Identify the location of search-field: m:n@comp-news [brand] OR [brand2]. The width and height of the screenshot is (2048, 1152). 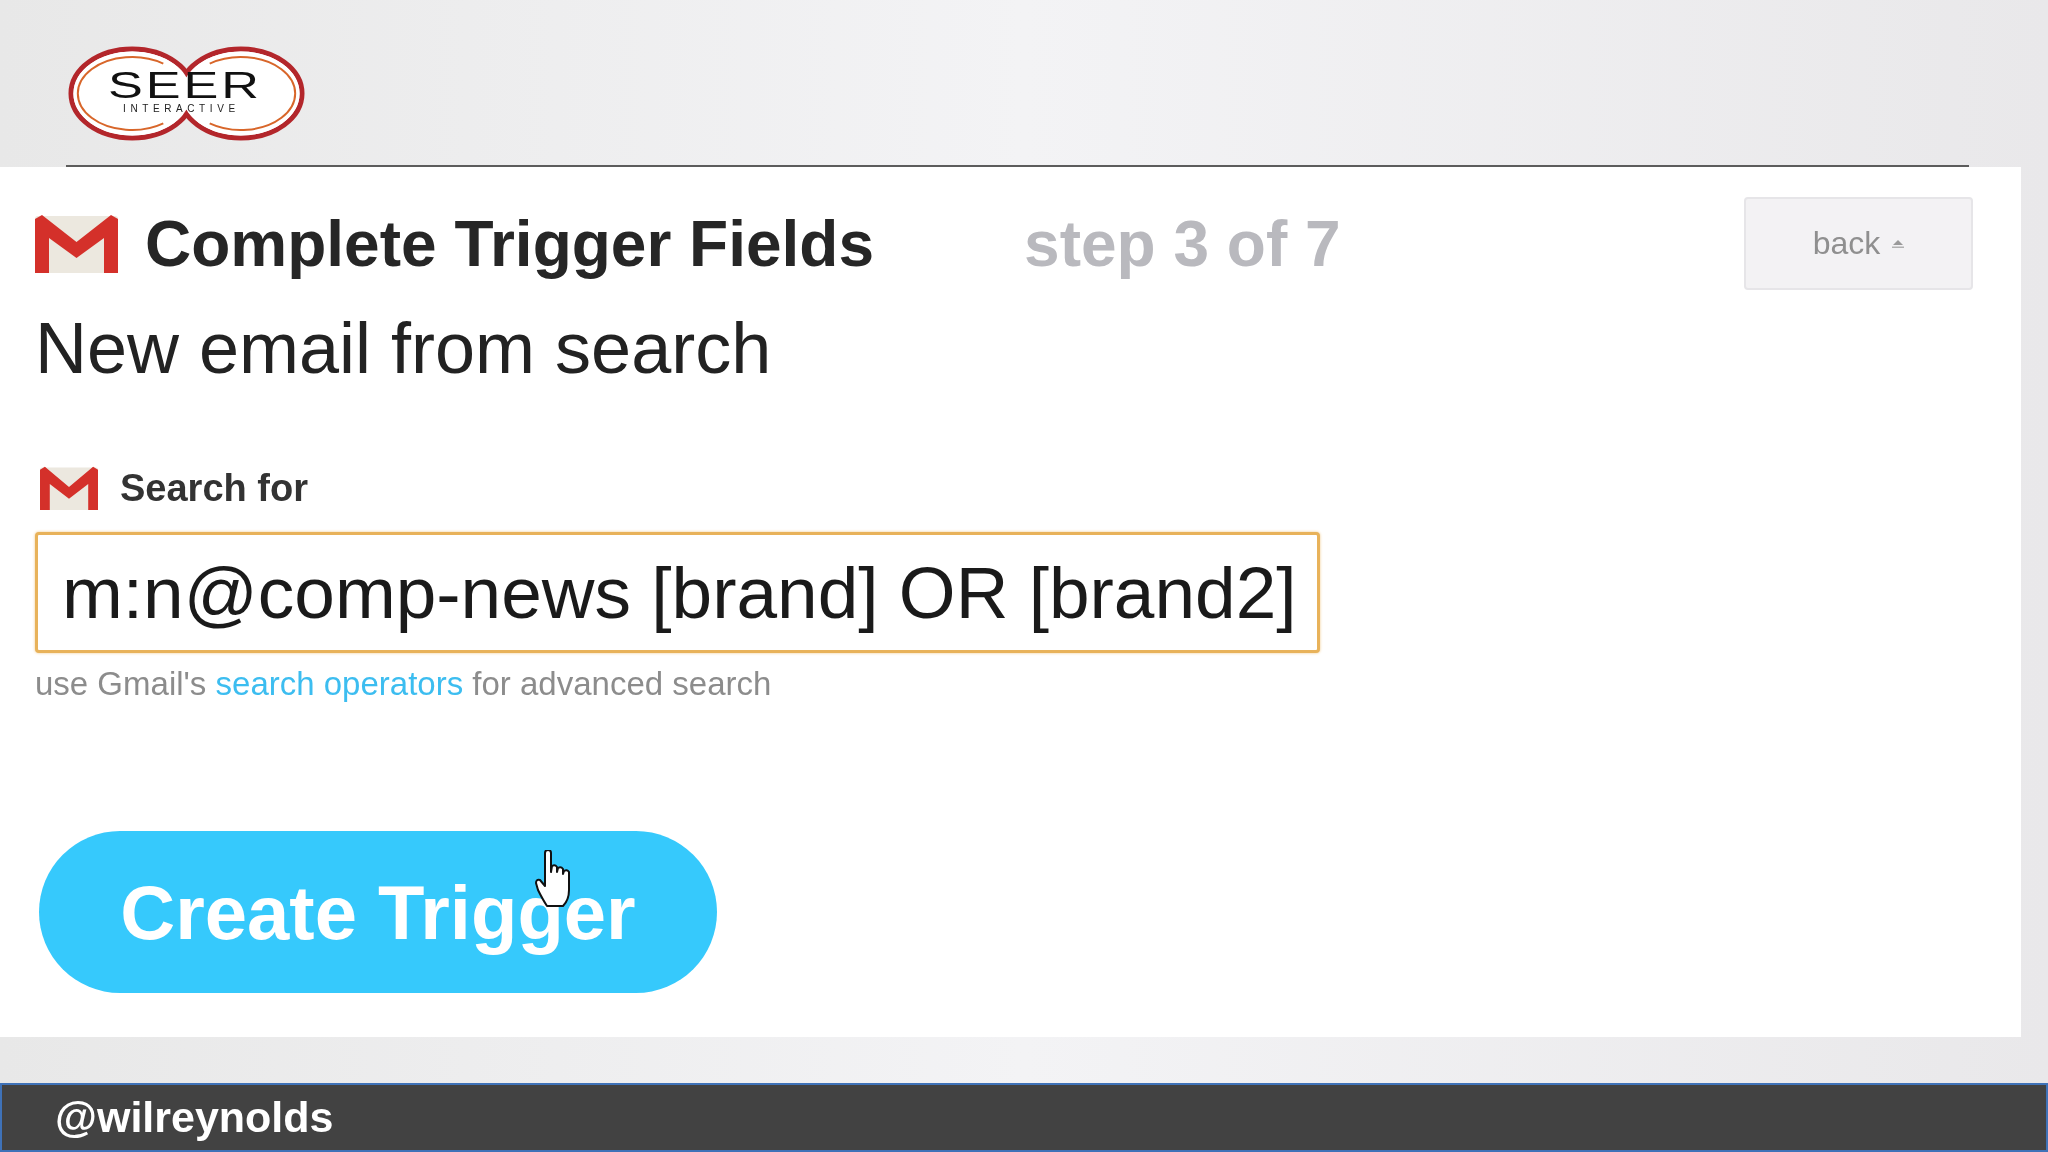
(677, 592).